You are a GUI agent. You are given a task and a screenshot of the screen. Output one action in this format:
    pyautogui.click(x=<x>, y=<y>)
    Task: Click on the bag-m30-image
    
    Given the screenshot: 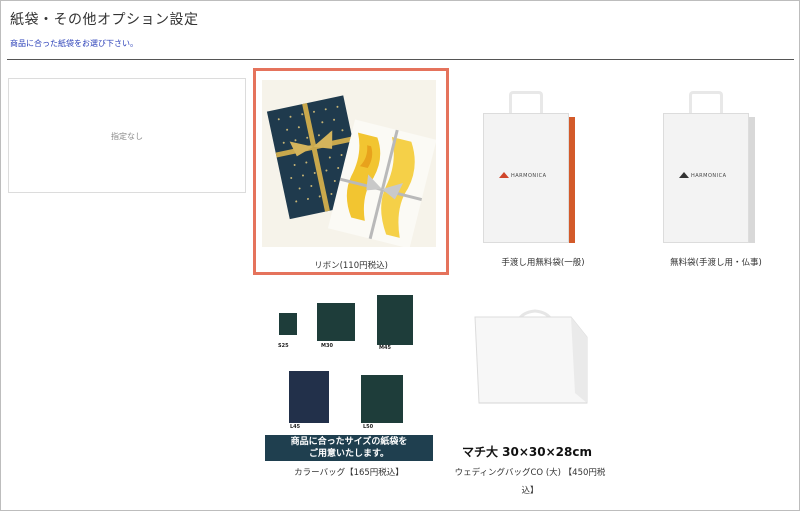 What is the action you would take?
    pyautogui.click(x=336, y=322)
    